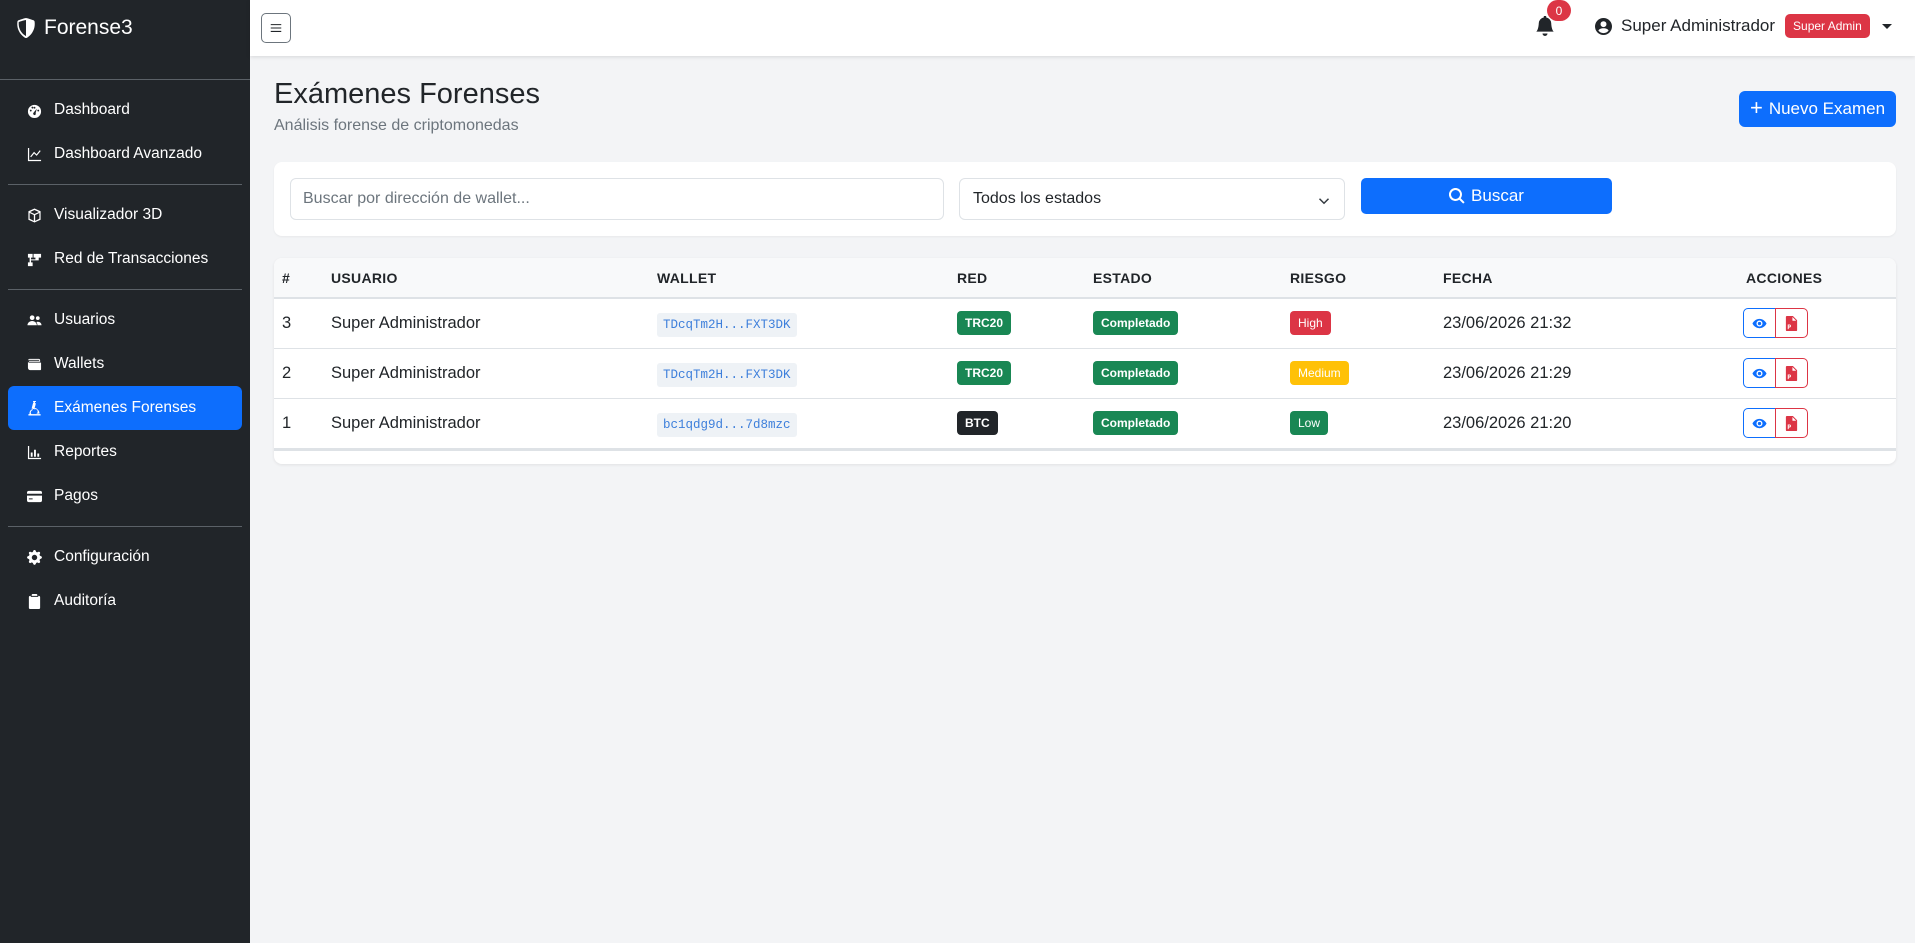  What do you see at coordinates (1018, 278) in the screenshot?
I see `column-header: RED` at bounding box center [1018, 278].